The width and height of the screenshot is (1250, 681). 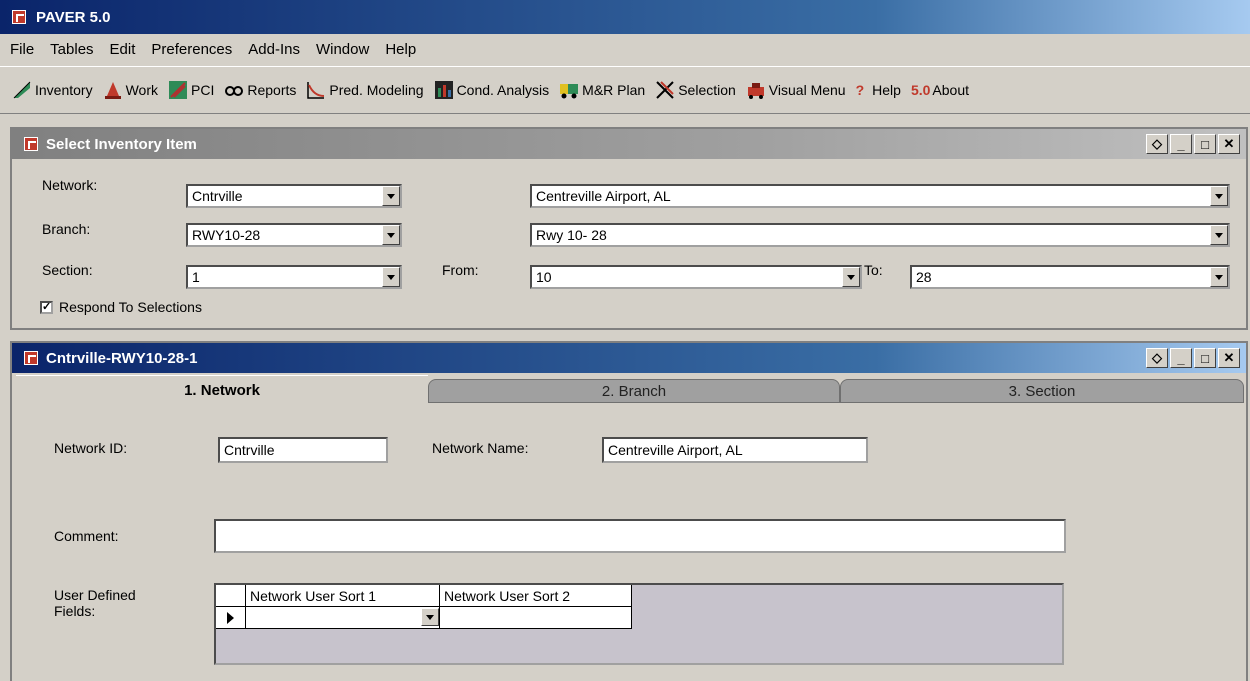 I want to click on select-inventory-titlebar: Select Inventory Item ◇ _ □ ✕, so click(x=629, y=144).